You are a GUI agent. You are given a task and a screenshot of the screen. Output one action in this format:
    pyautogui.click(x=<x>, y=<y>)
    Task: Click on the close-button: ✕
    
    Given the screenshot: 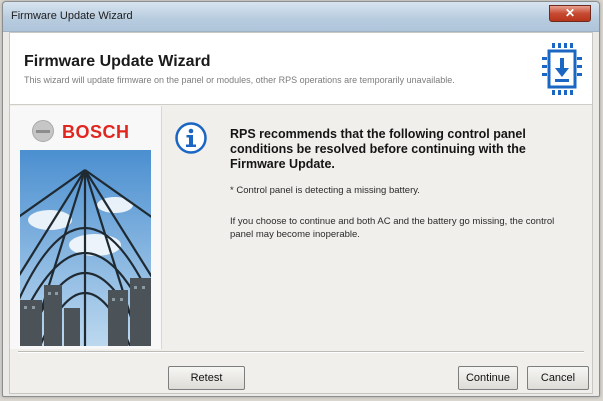 What is the action you would take?
    pyautogui.click(x=570, y=13)
    